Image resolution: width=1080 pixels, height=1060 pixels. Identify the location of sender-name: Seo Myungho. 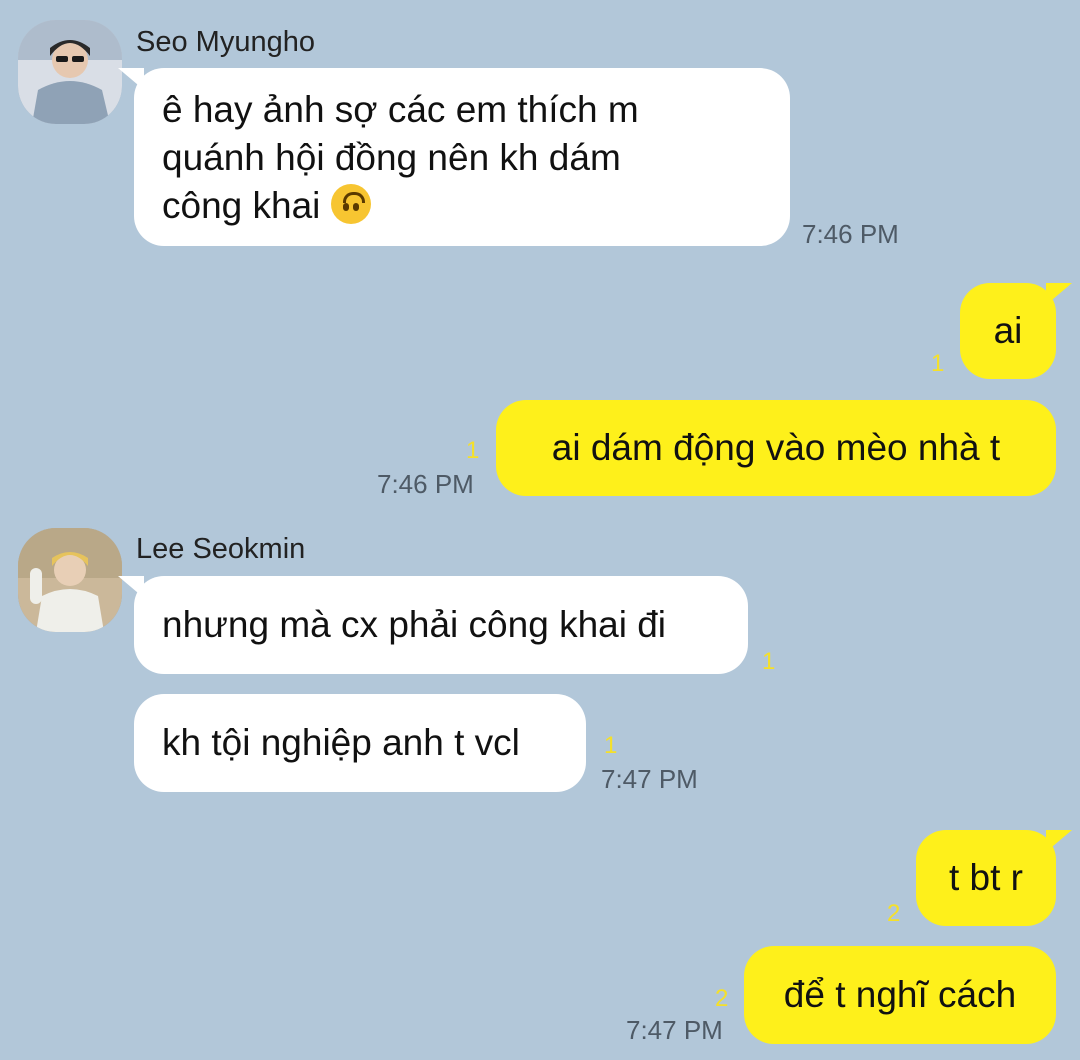
(225, 42).